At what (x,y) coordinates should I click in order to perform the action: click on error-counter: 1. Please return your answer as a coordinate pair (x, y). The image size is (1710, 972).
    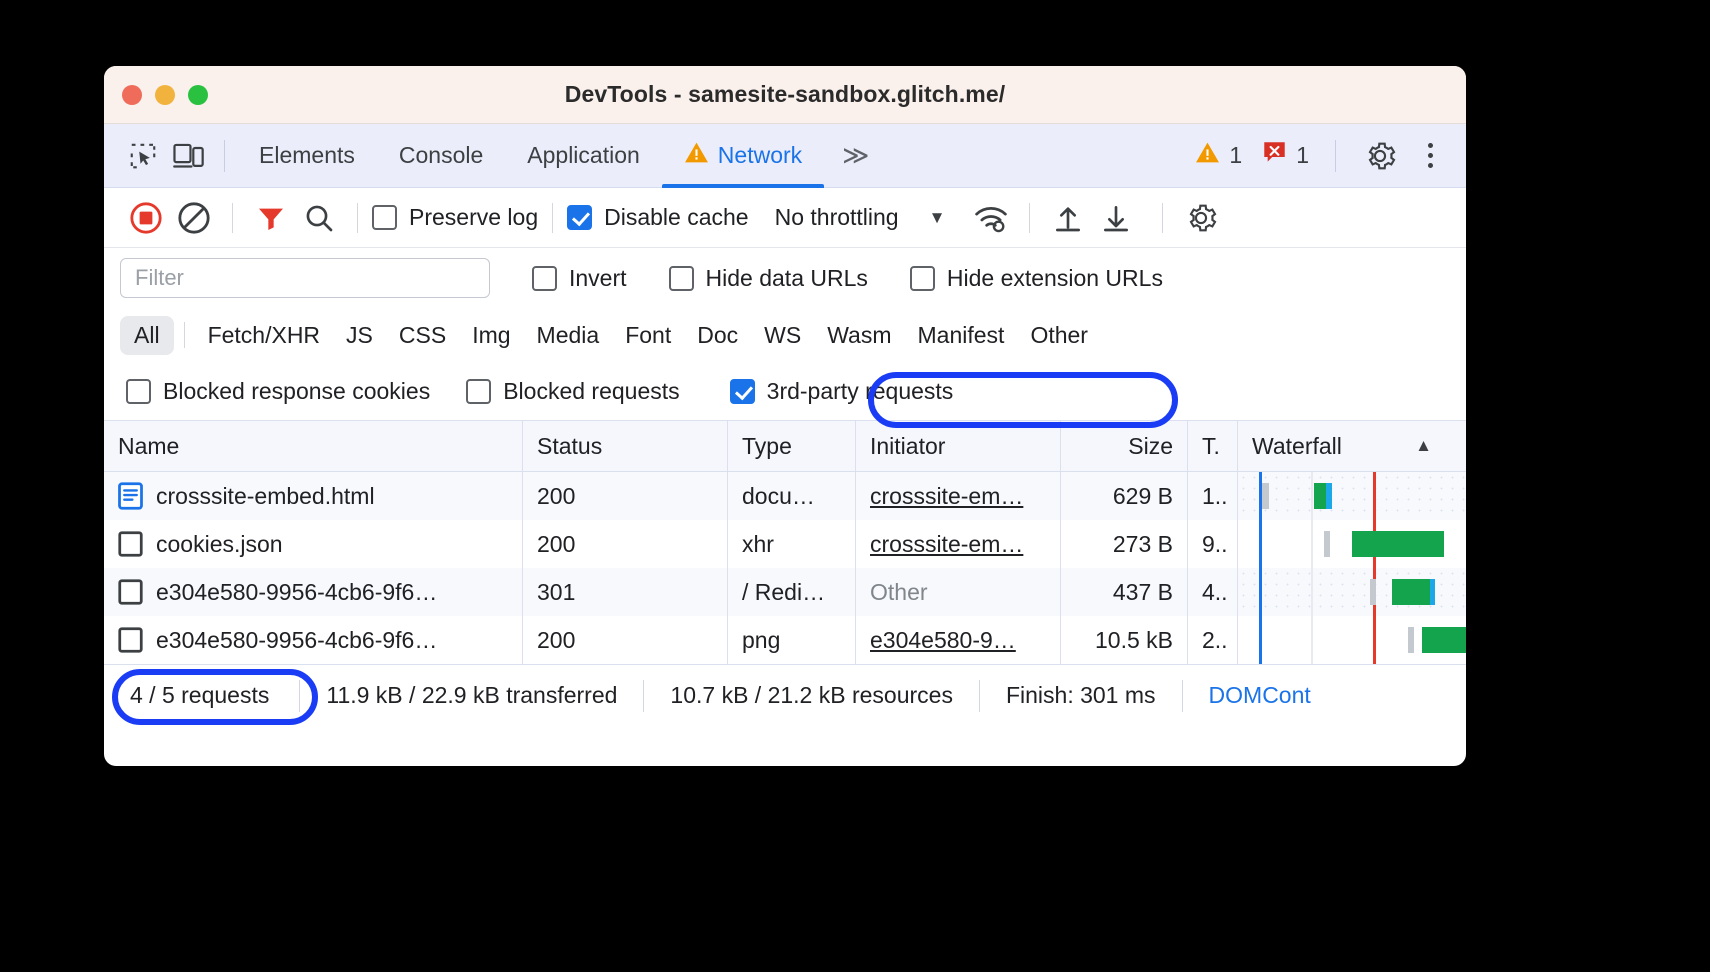
    Looking at the image, I should click on (1285, 155).